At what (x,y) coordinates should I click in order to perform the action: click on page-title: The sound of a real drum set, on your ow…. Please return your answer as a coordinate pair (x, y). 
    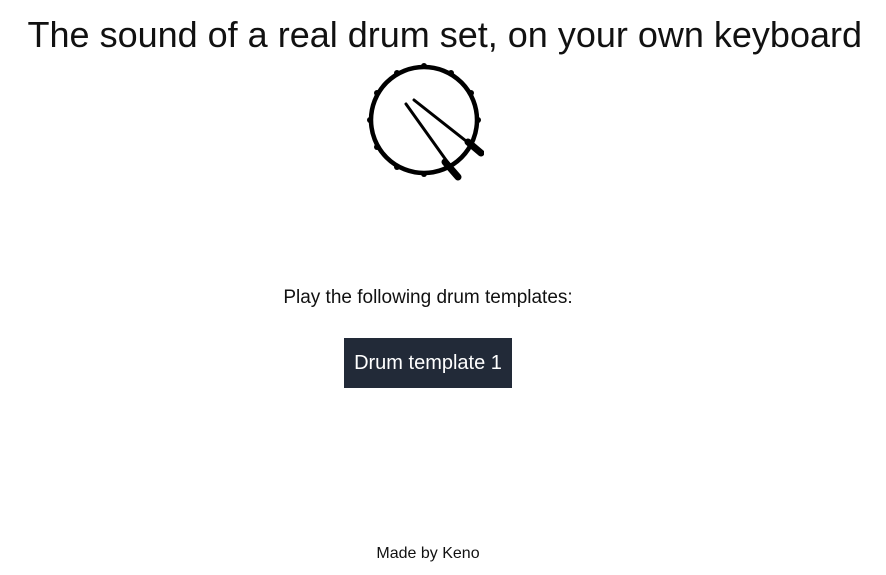
    Looking at the image, I should click on (444, 34).